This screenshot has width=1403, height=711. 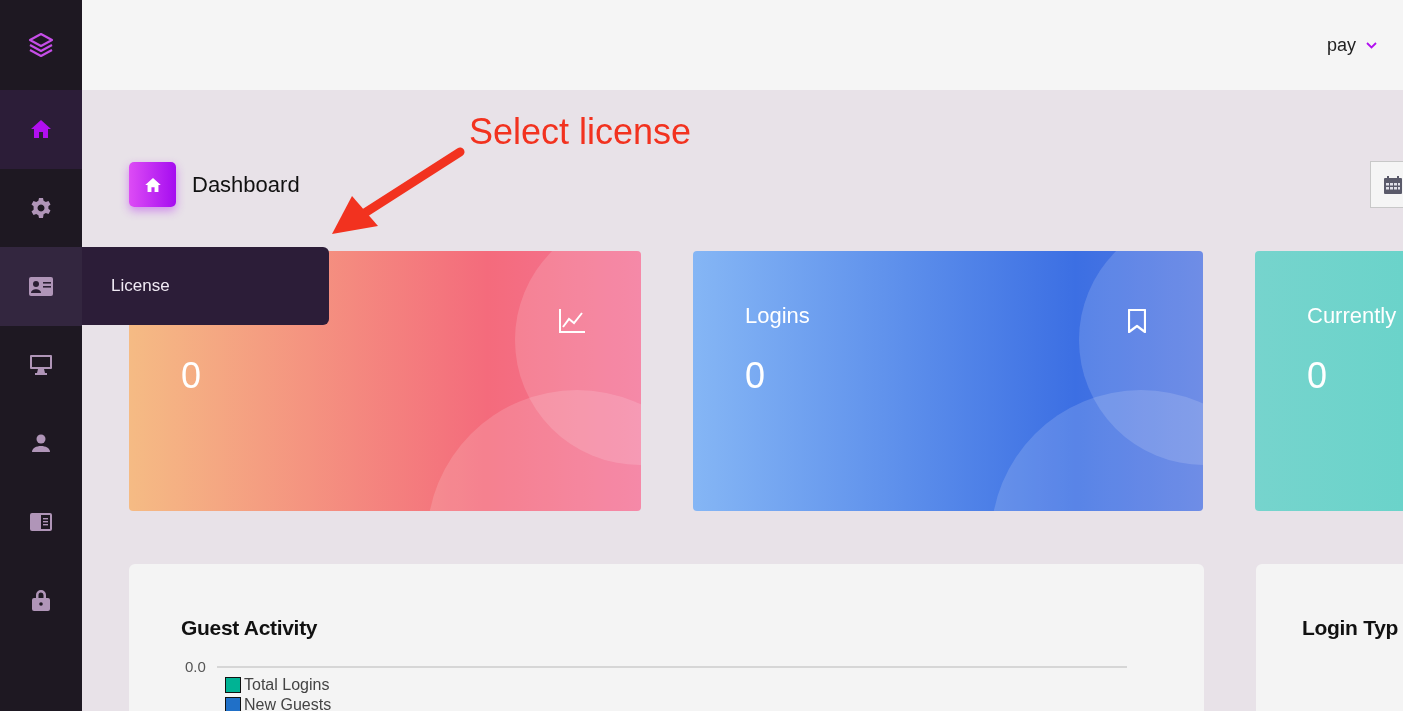 What do you see at coordinates (1351, 628) in the screenshot?
I see `panel-title: Login Typ` at bounding box center [1351, 628].